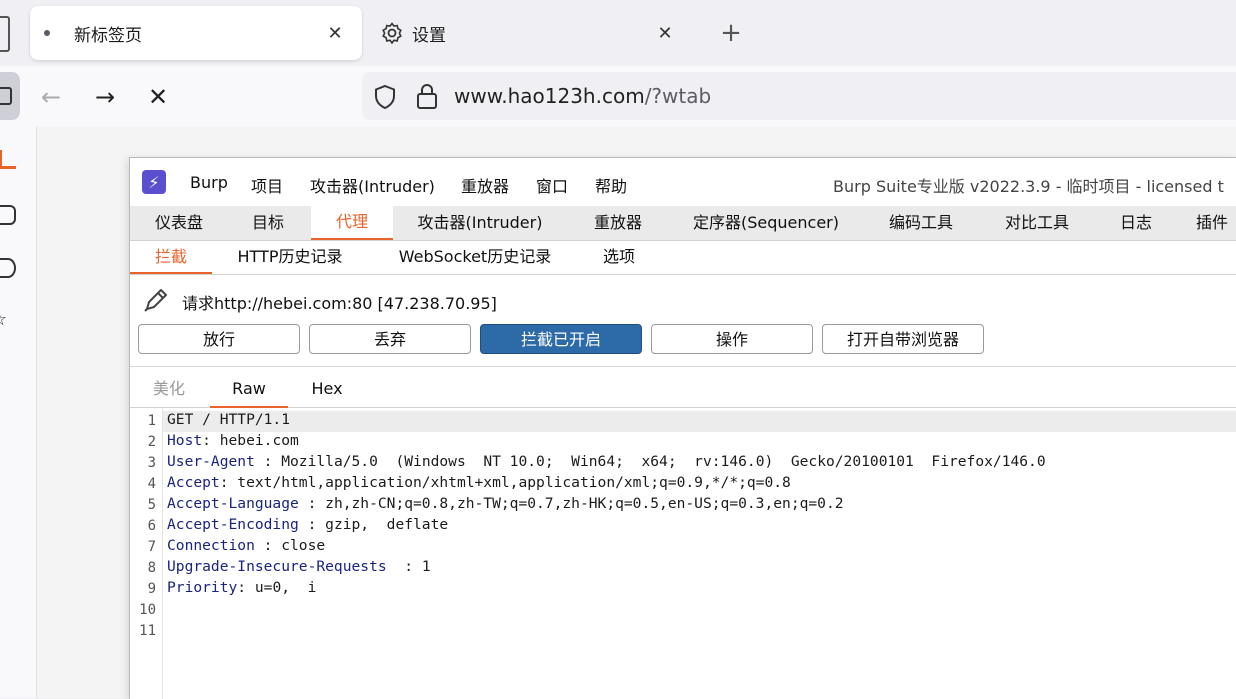  What do you see at coordinates (151, 526) in the screenshot?
I see `line-number: 6` at bounding box center [151, 526].